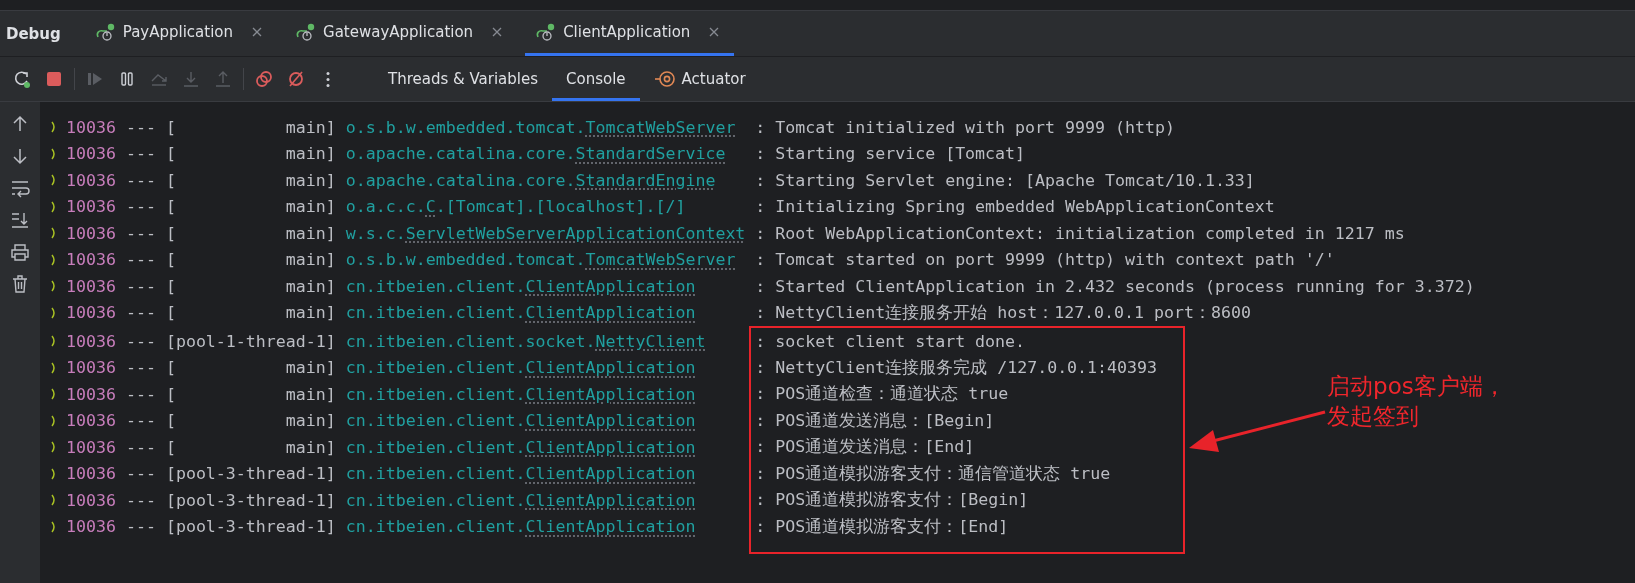  I want to click on log-message: : Initializing Spring embedded WebApplicationContext, so click(1015, 207).